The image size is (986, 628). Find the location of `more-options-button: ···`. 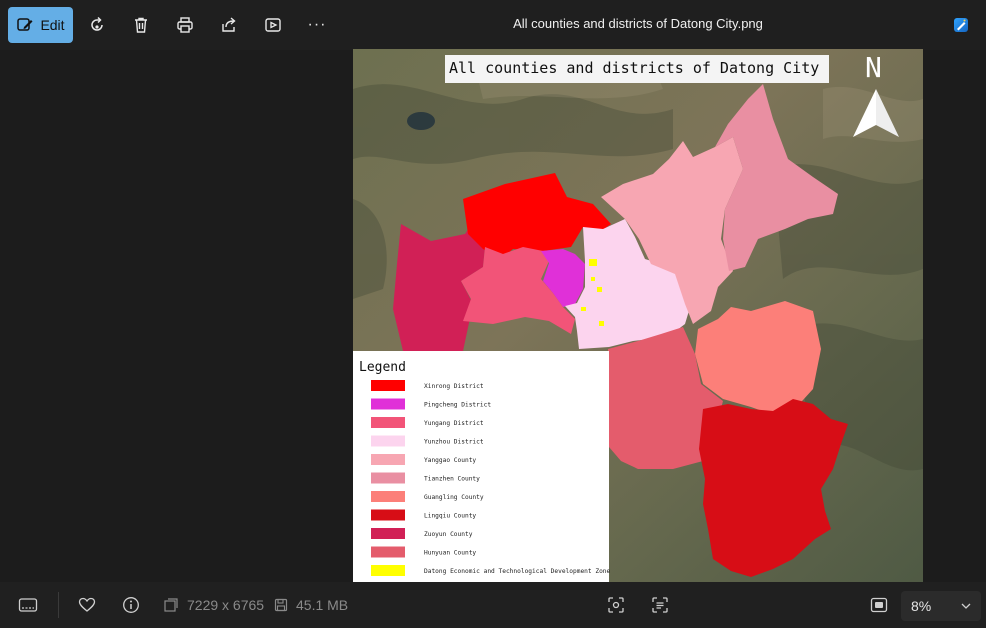

more-options-button: ··· is located at coordinates (317, 25).